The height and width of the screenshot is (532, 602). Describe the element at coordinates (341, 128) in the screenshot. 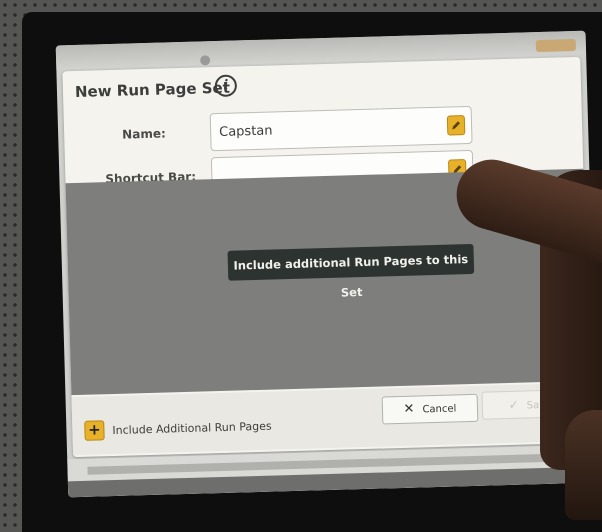

I see `name-field: Capstan` at that location.